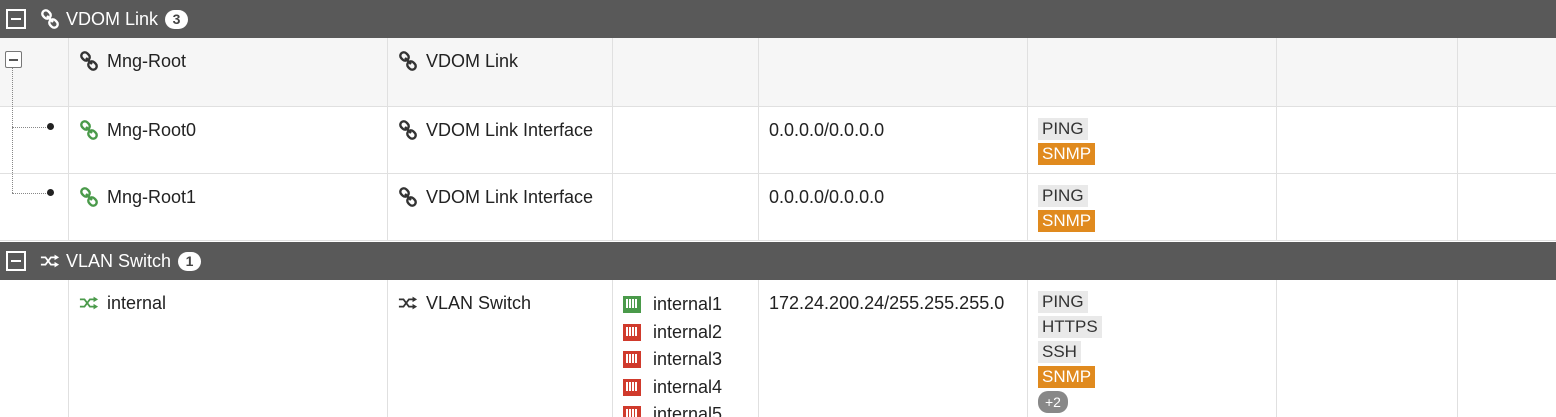  Describe the element at coordinates (688, 386) in the screenshot. I see `member-name: internal4` at that location.